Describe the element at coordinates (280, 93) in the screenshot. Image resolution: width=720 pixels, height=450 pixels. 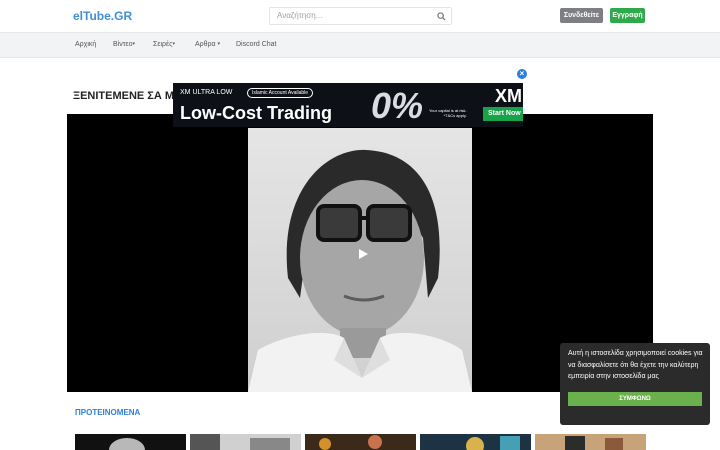
I see `ad-badge: Islamic Account Available` at that location.